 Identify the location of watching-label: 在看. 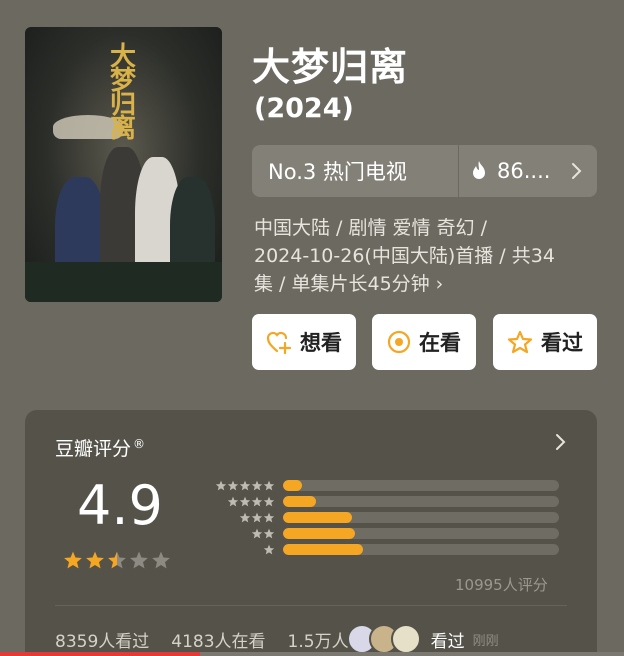
(440, 343).